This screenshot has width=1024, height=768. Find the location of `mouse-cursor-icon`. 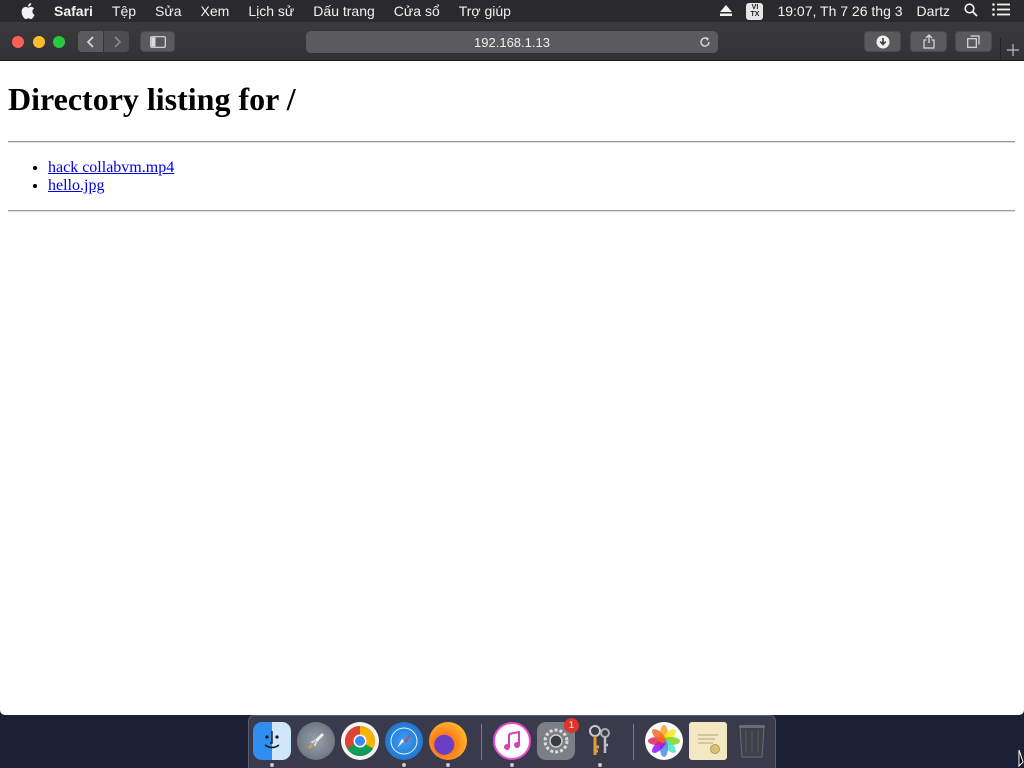

mouse-cursor-icon is located at coordinates (1021, 758).